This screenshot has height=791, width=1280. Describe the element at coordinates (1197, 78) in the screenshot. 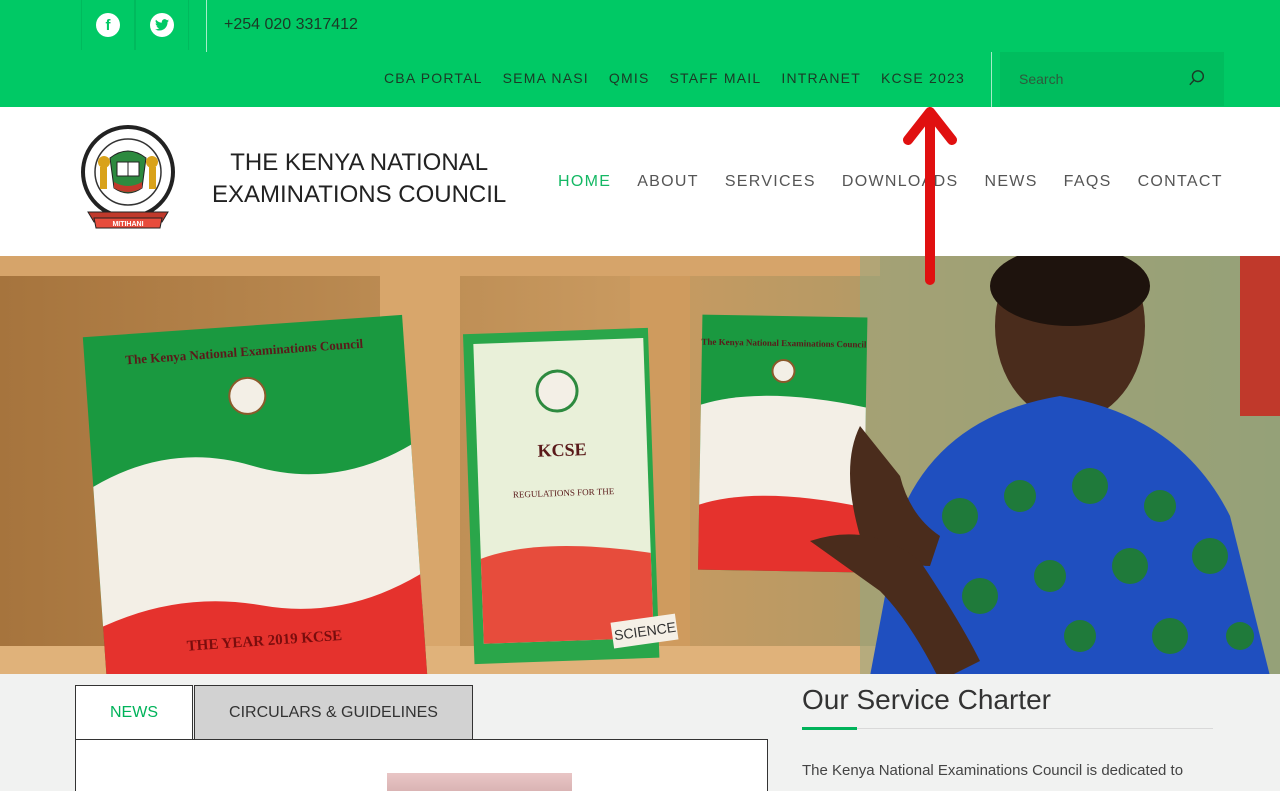

I see `search-icon` at that location.